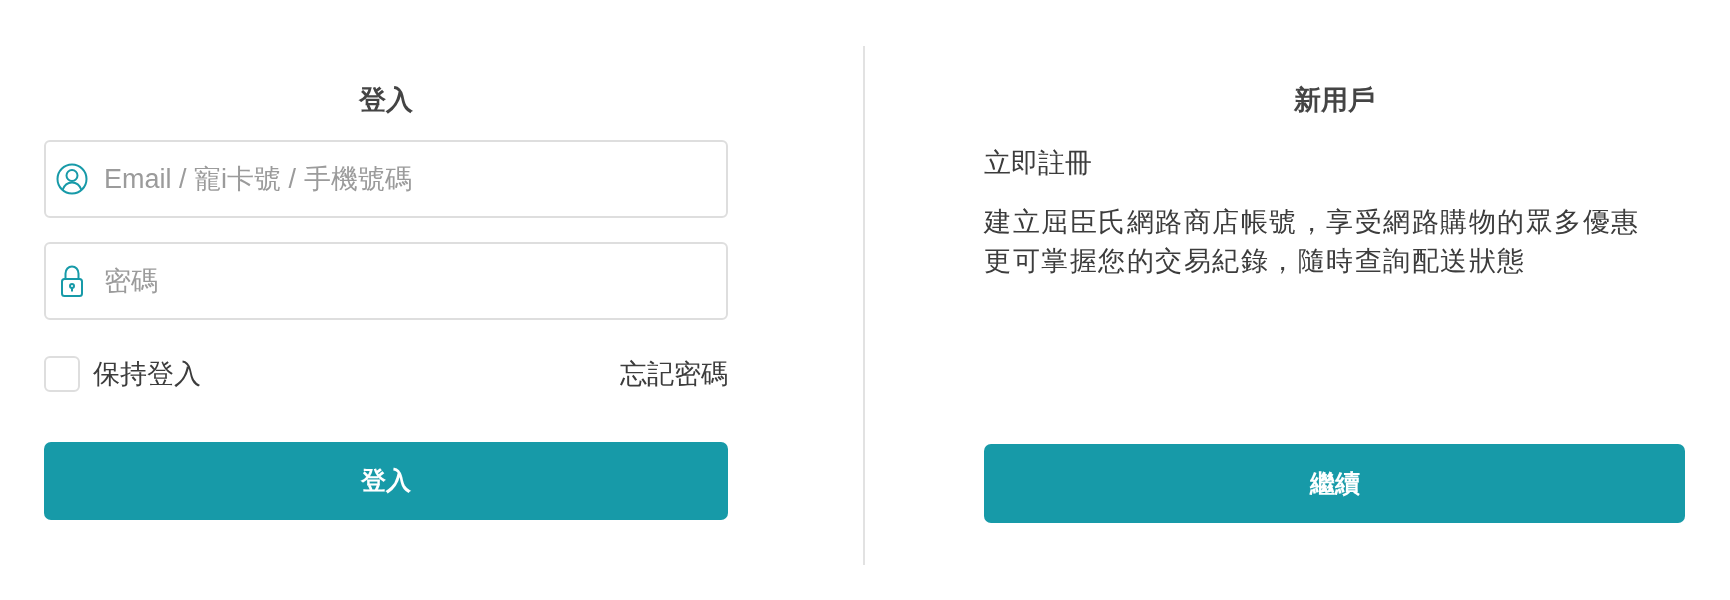 The width and height of the screenshot is (1730, 600). I want to click on new-user-title: 新用戶, so click(1334, 100).